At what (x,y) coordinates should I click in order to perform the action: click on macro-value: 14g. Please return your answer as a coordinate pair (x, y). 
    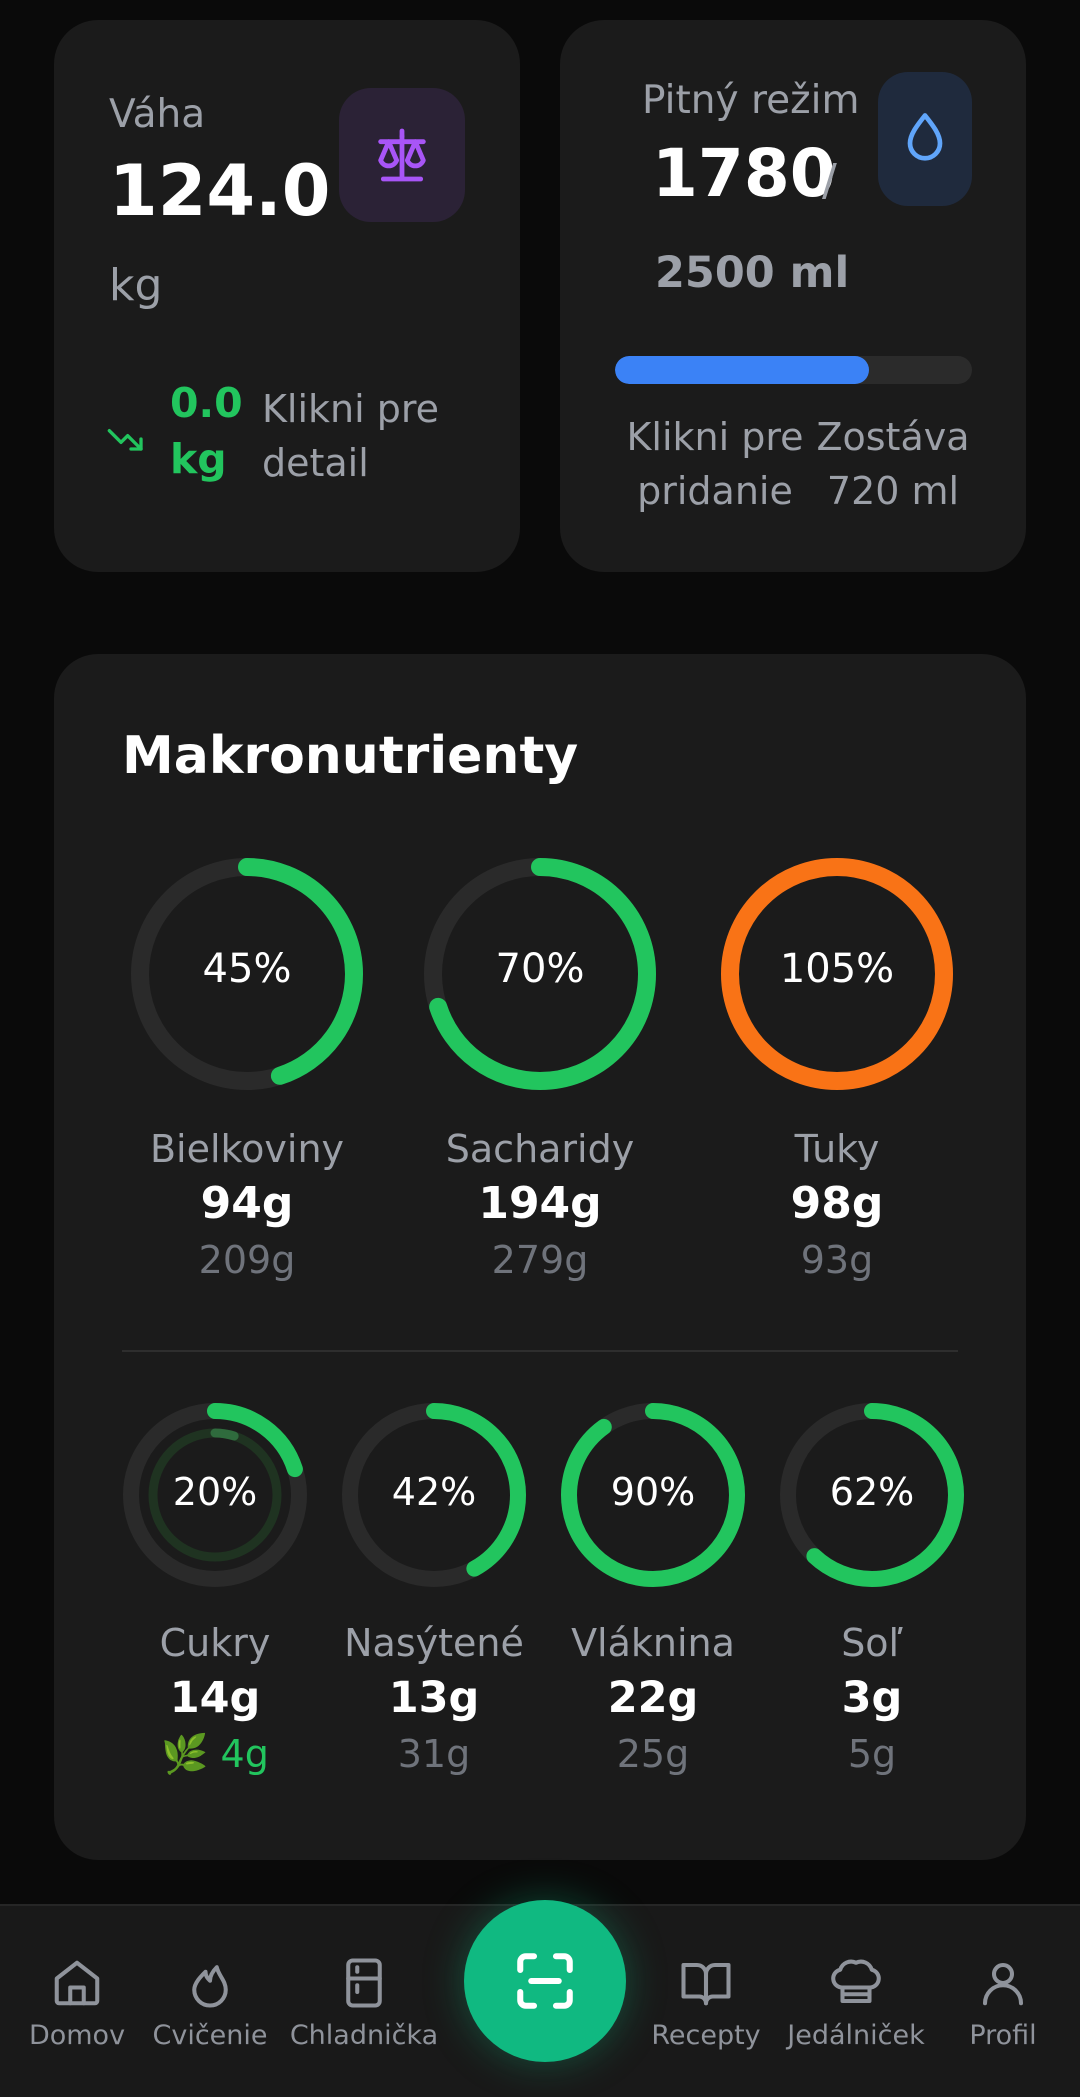
    Looking at the image, I should click on (215, 1698).